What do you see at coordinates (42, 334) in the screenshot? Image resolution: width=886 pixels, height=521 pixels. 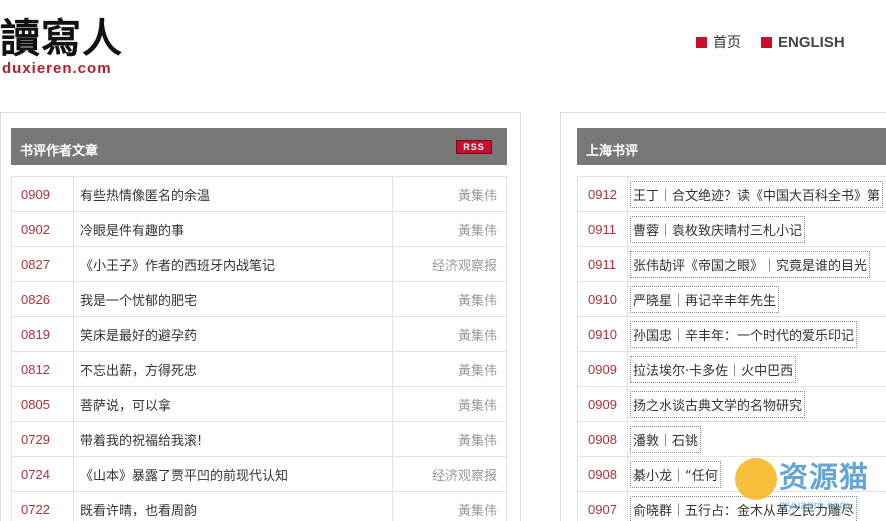 I see `row-date: 0819` at bounding box center [42, 334].